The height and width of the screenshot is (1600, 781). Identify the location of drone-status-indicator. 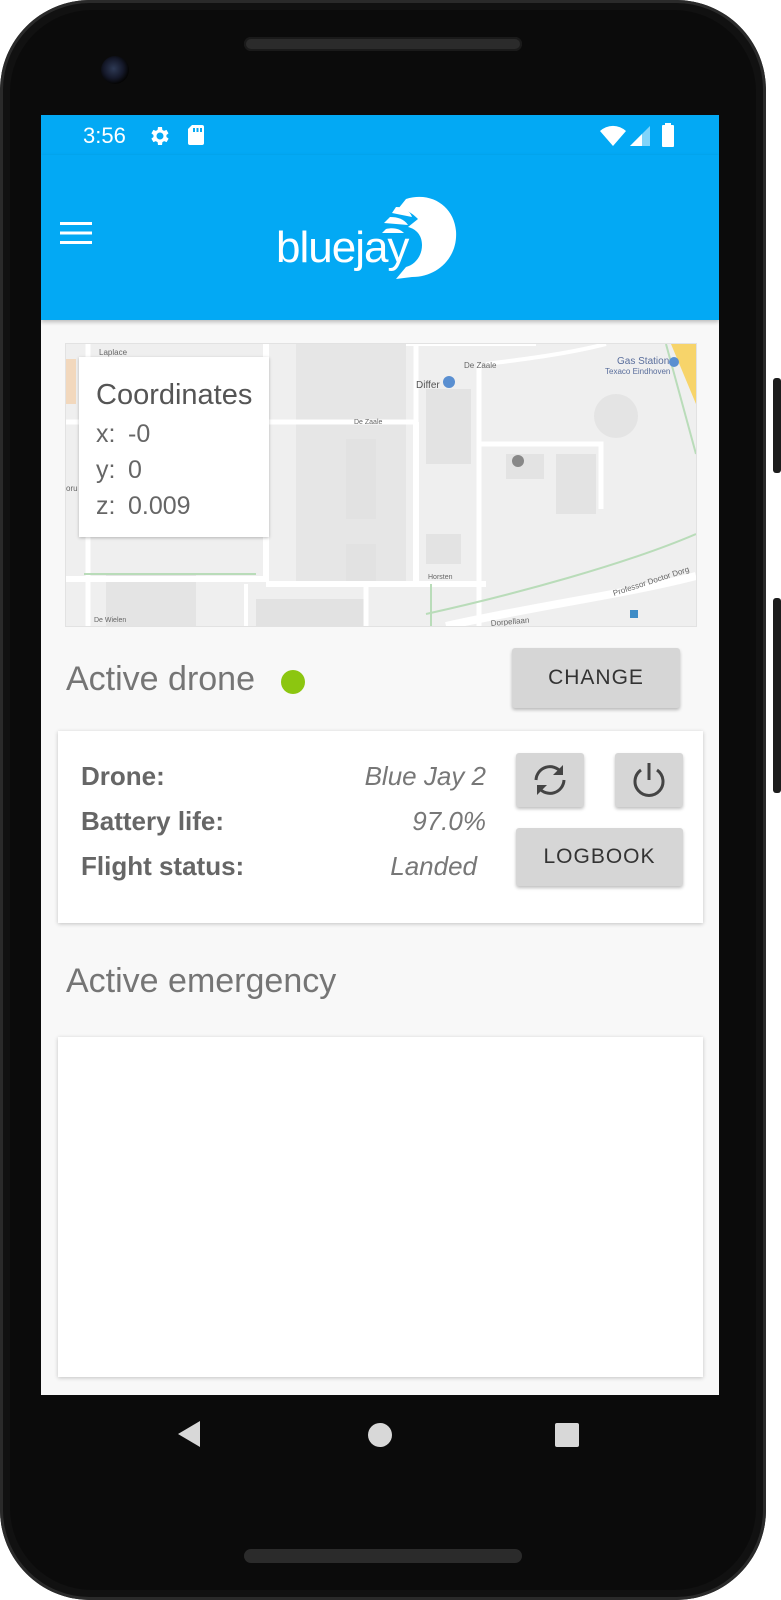
(293, 682).